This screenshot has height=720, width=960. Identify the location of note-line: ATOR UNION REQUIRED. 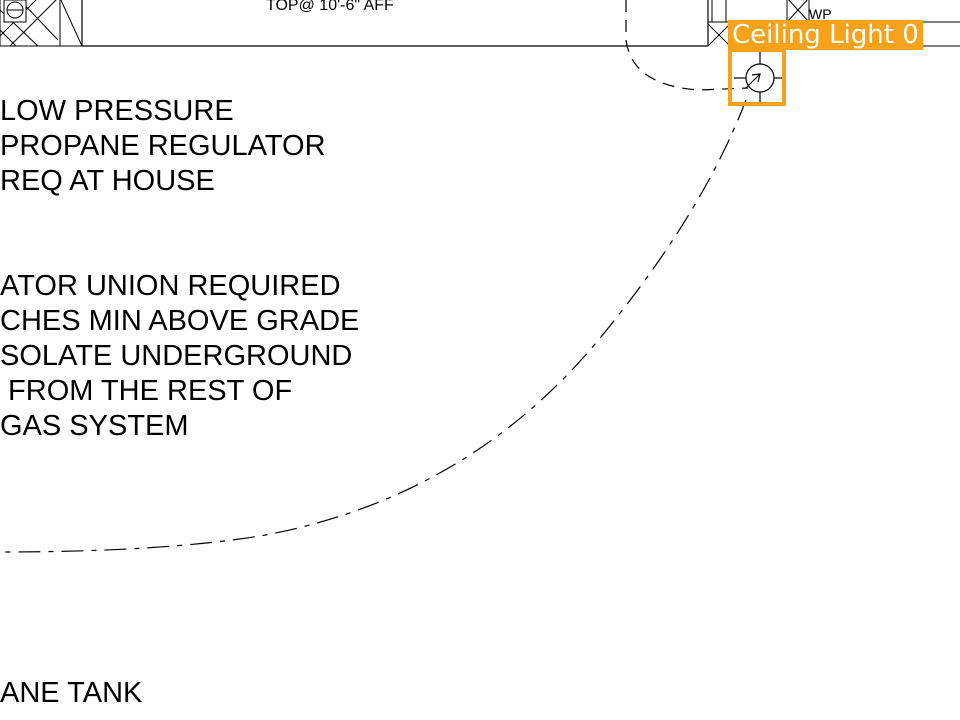
(170, 286).